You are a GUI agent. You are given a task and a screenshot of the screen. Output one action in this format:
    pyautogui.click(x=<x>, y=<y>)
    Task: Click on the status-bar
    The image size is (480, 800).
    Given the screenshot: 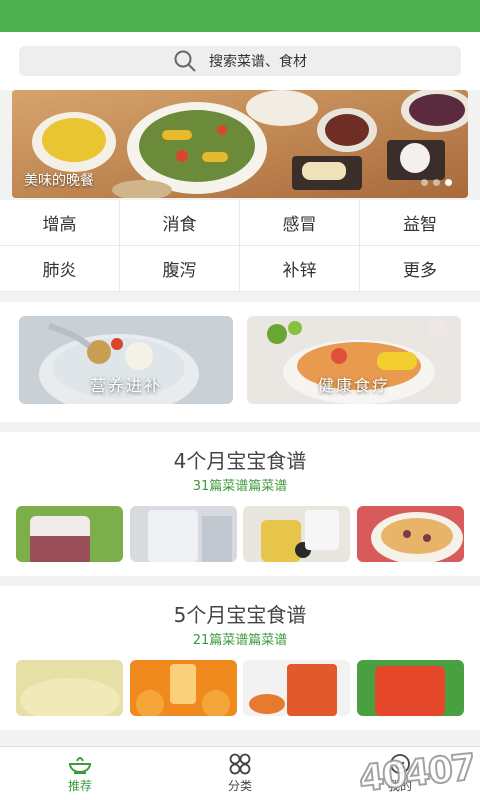 What is the action you would take?
    pyautogui.click(x=240, y=16)
    